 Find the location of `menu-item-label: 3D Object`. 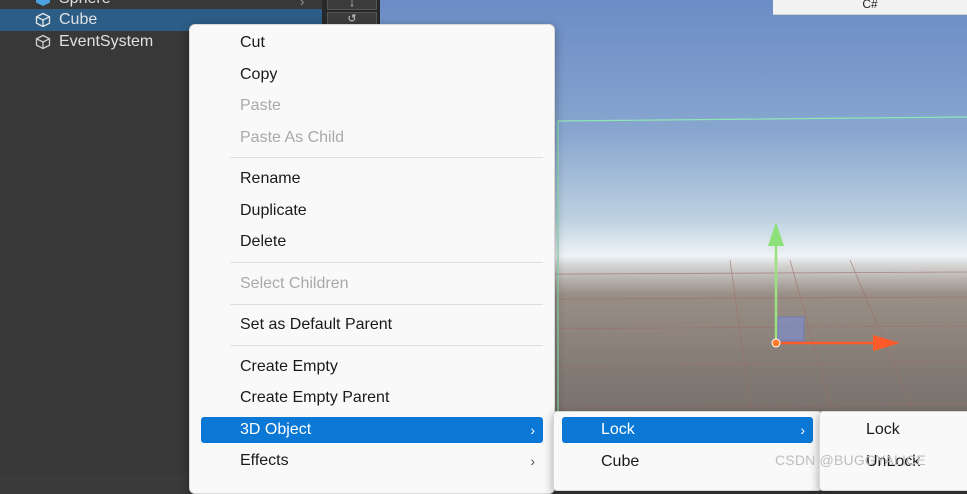

menu-item-label: 3D Object is located at coordinates (276, 429).